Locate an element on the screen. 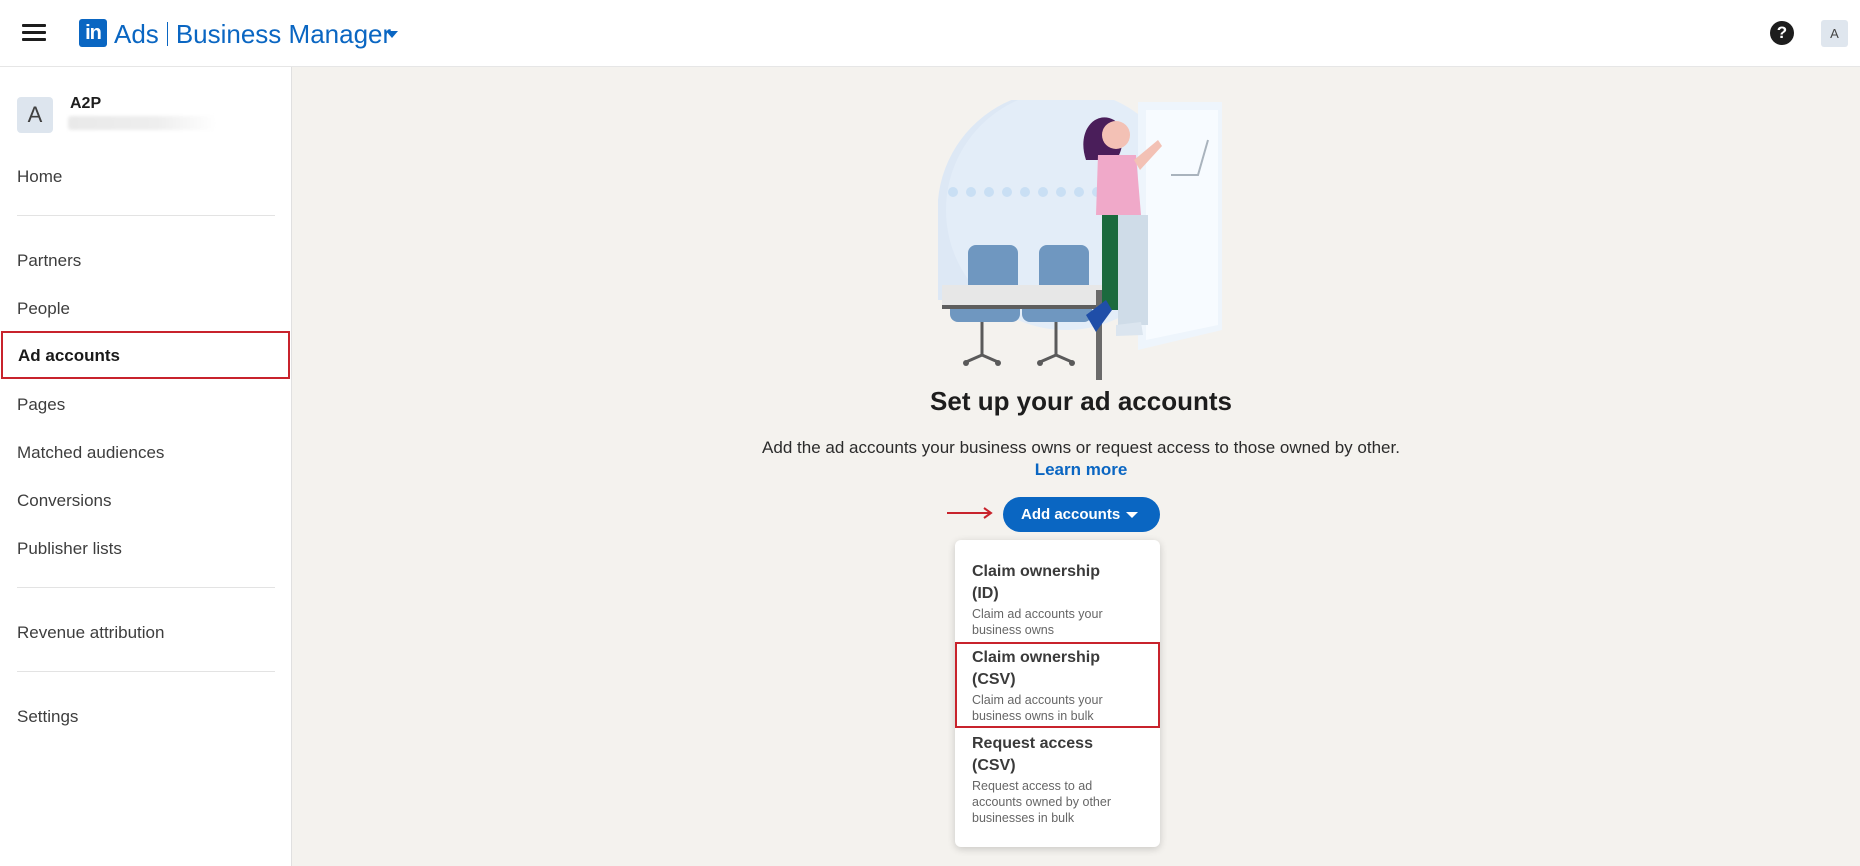 Image resolution: width=1860 pixels, height=866 pixels. sidebar-item-label: People is located at coordinates (43, 308).